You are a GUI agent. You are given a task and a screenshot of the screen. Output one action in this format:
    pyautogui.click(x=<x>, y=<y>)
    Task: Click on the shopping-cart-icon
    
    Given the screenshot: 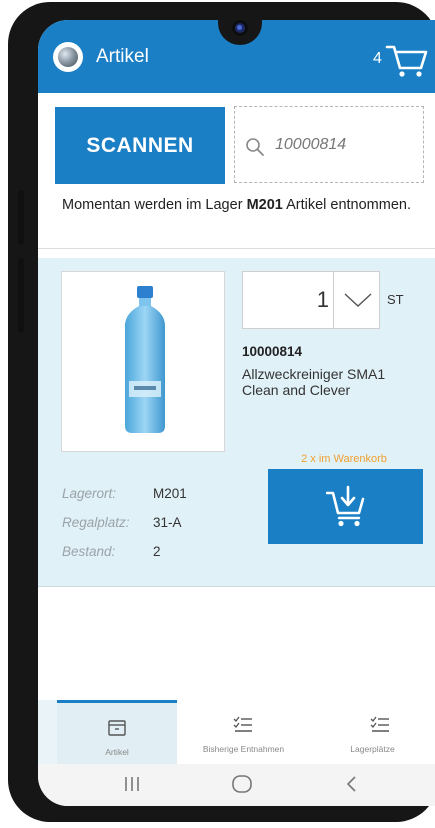 What is the action you would take?
    pyautogui.click(x=407, y=61)
    